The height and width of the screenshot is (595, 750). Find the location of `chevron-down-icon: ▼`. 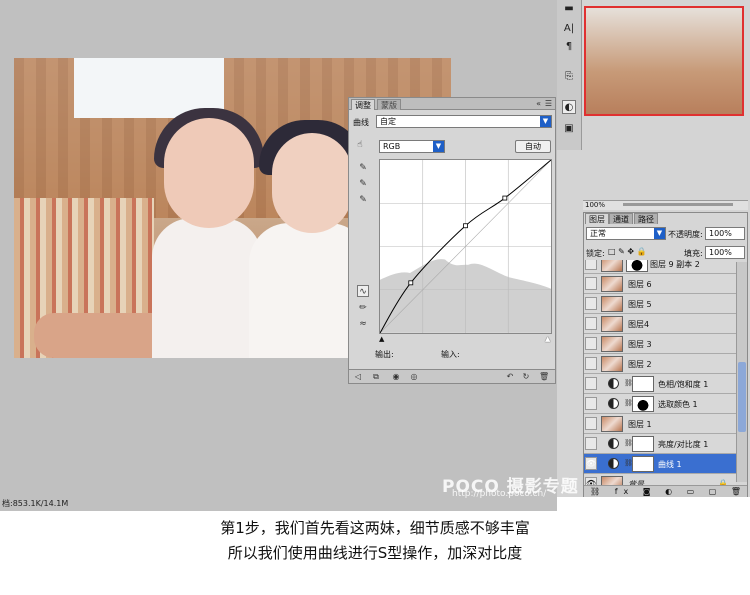

chevron-down-icon: ▼ is located at coordinates (545, 121).